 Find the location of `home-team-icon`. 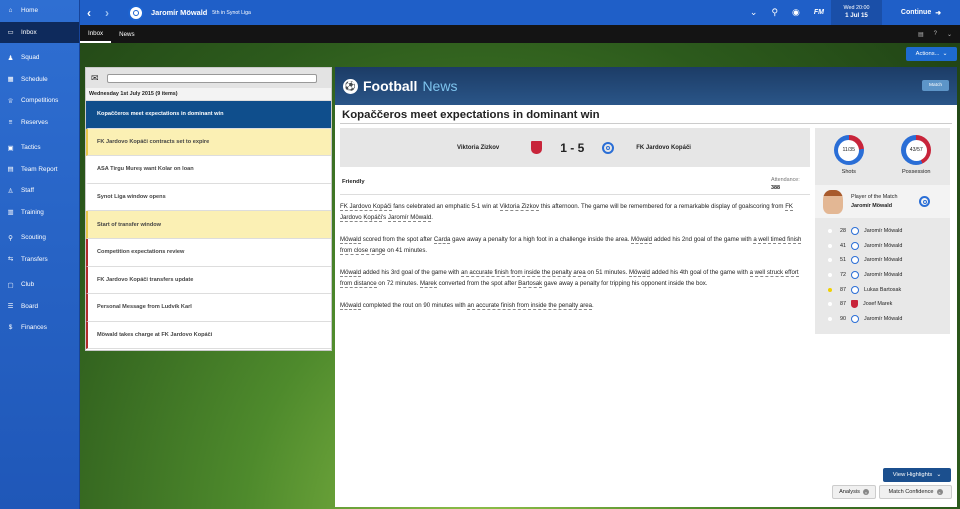

home-team-icon is located at coordinates (854, 304).